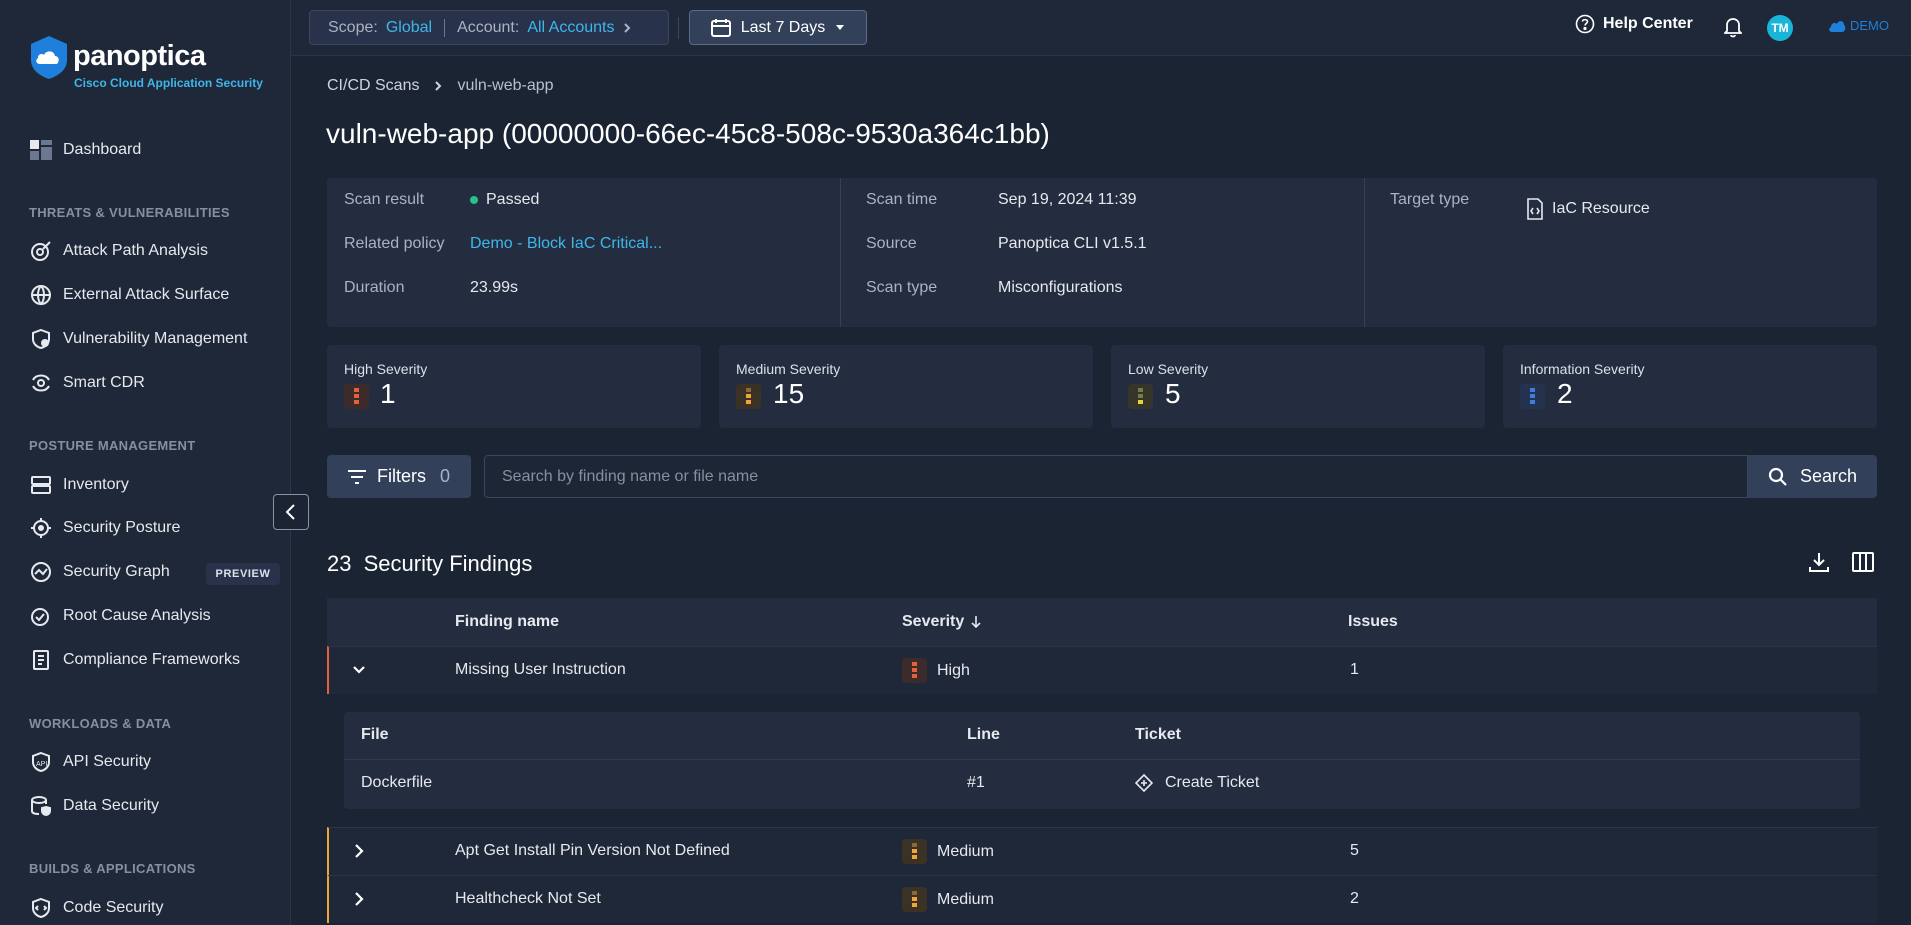 The image size is (1911, 925). I want to click on brand-subtitle: Cisco Cloud Application Security, so click(168, 83).